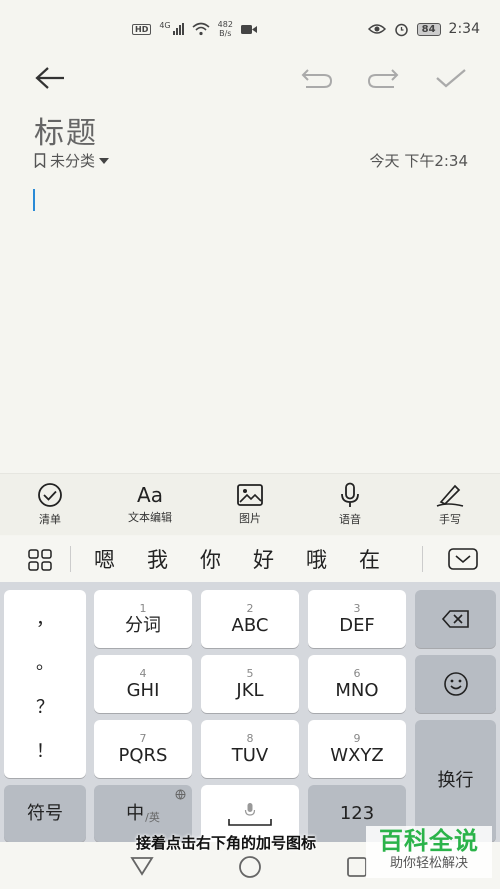 The image size is (500, 889). I want to click on confirm-check-icon, so click(451, 78).